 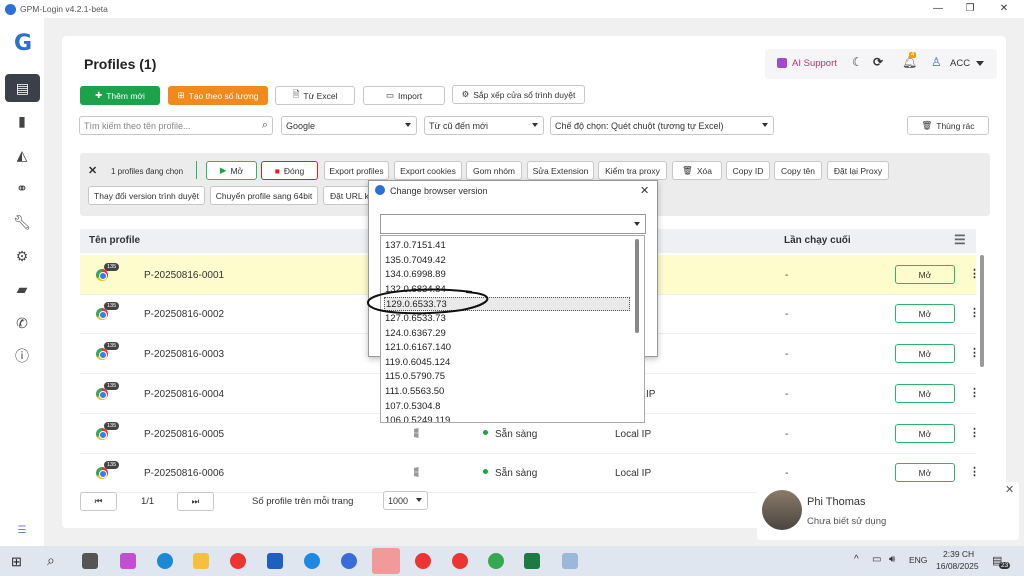 I want to click on windows-start-icon: ⊞, so click(x=16, y=562).